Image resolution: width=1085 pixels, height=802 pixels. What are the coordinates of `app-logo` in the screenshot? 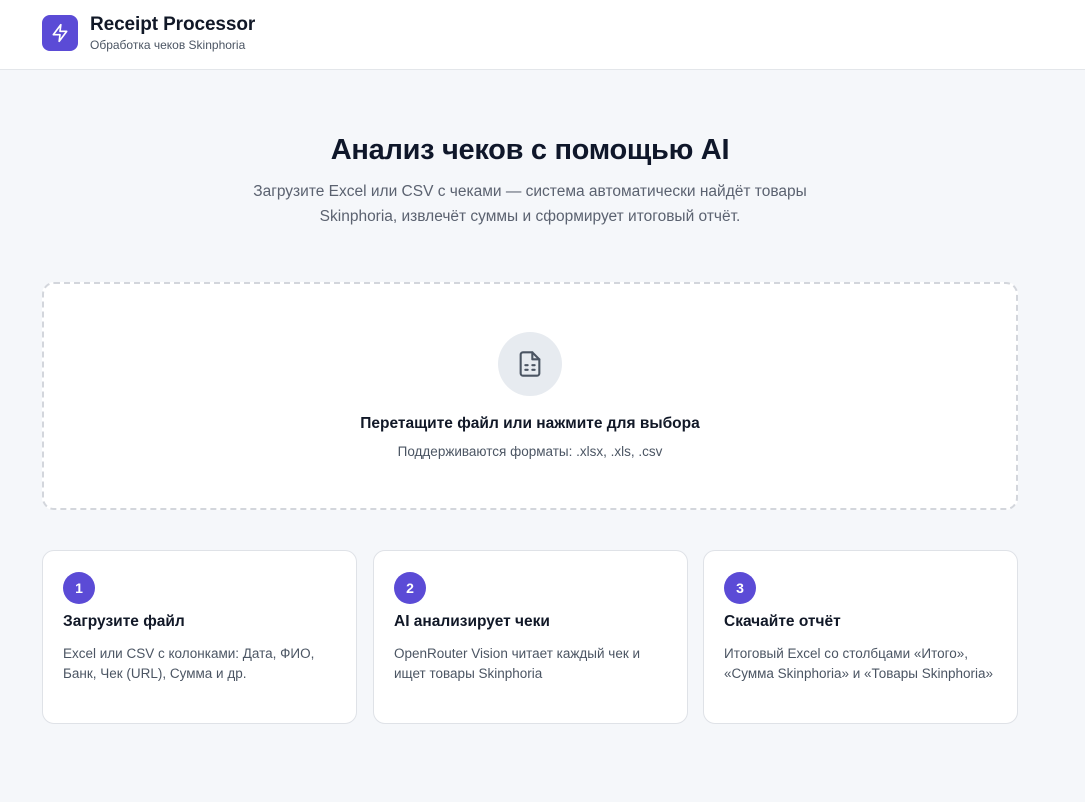 It's located at (60, 33).